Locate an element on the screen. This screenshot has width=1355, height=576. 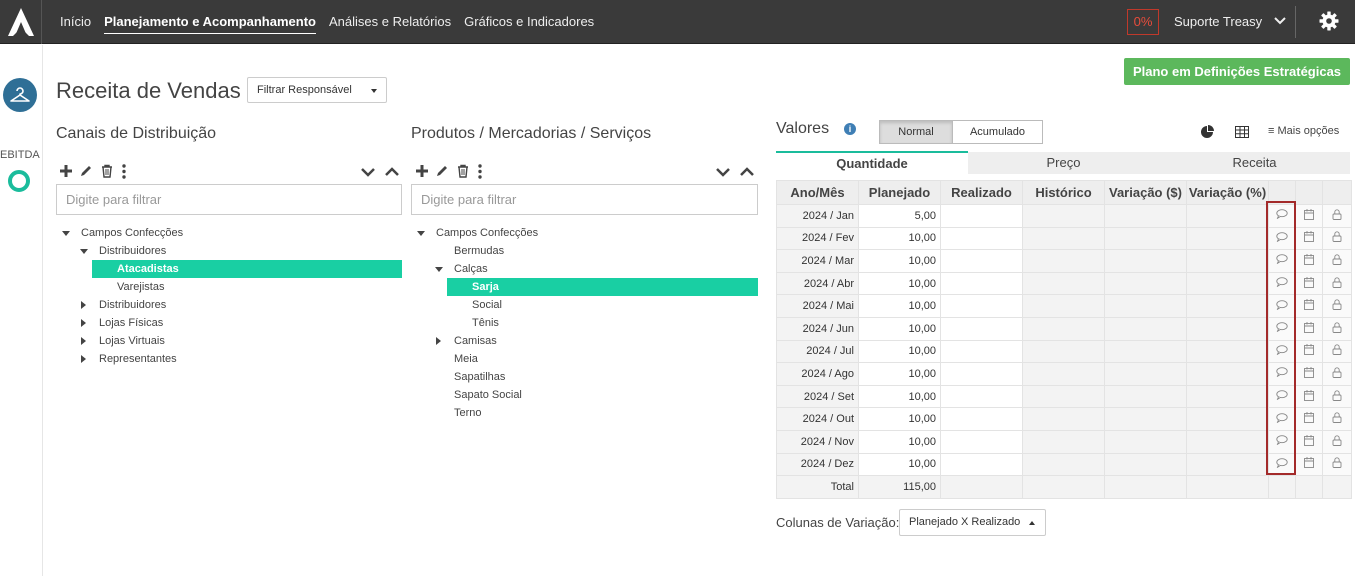
tree-node: Terno is located at coordinates (584, 413).